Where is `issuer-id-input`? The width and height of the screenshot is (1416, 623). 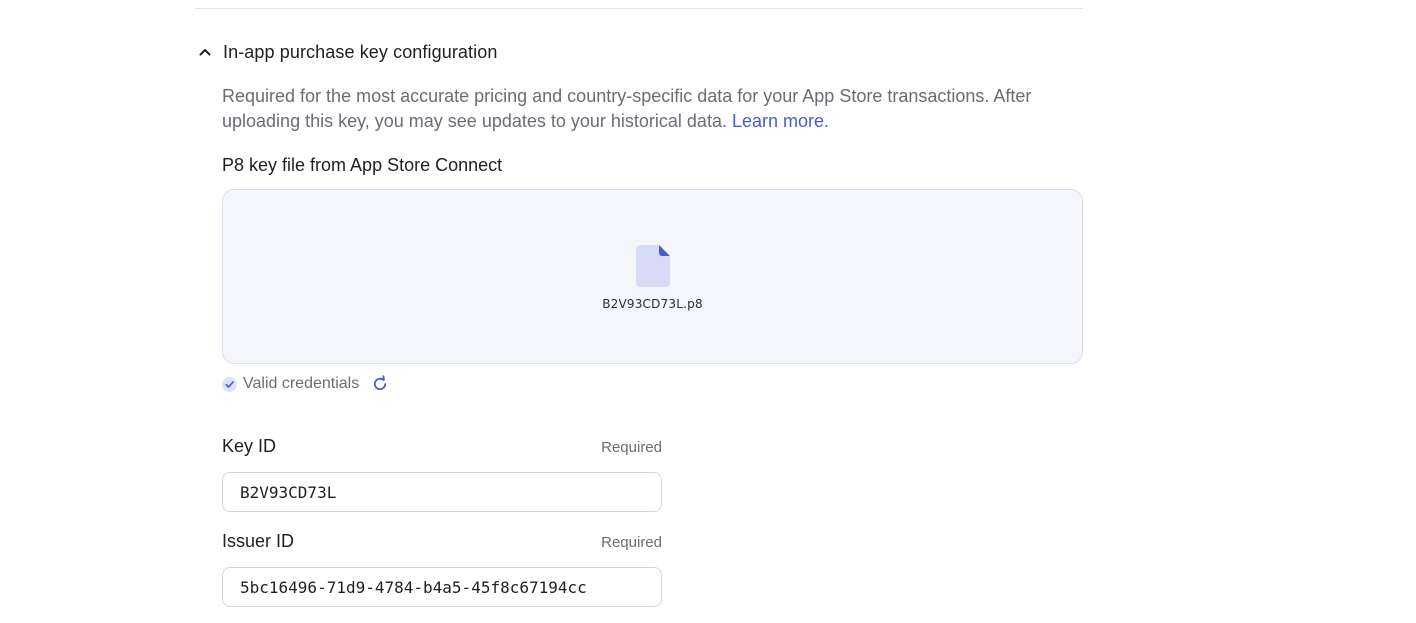 issuer-id-input is located at coordinates (442, 587).